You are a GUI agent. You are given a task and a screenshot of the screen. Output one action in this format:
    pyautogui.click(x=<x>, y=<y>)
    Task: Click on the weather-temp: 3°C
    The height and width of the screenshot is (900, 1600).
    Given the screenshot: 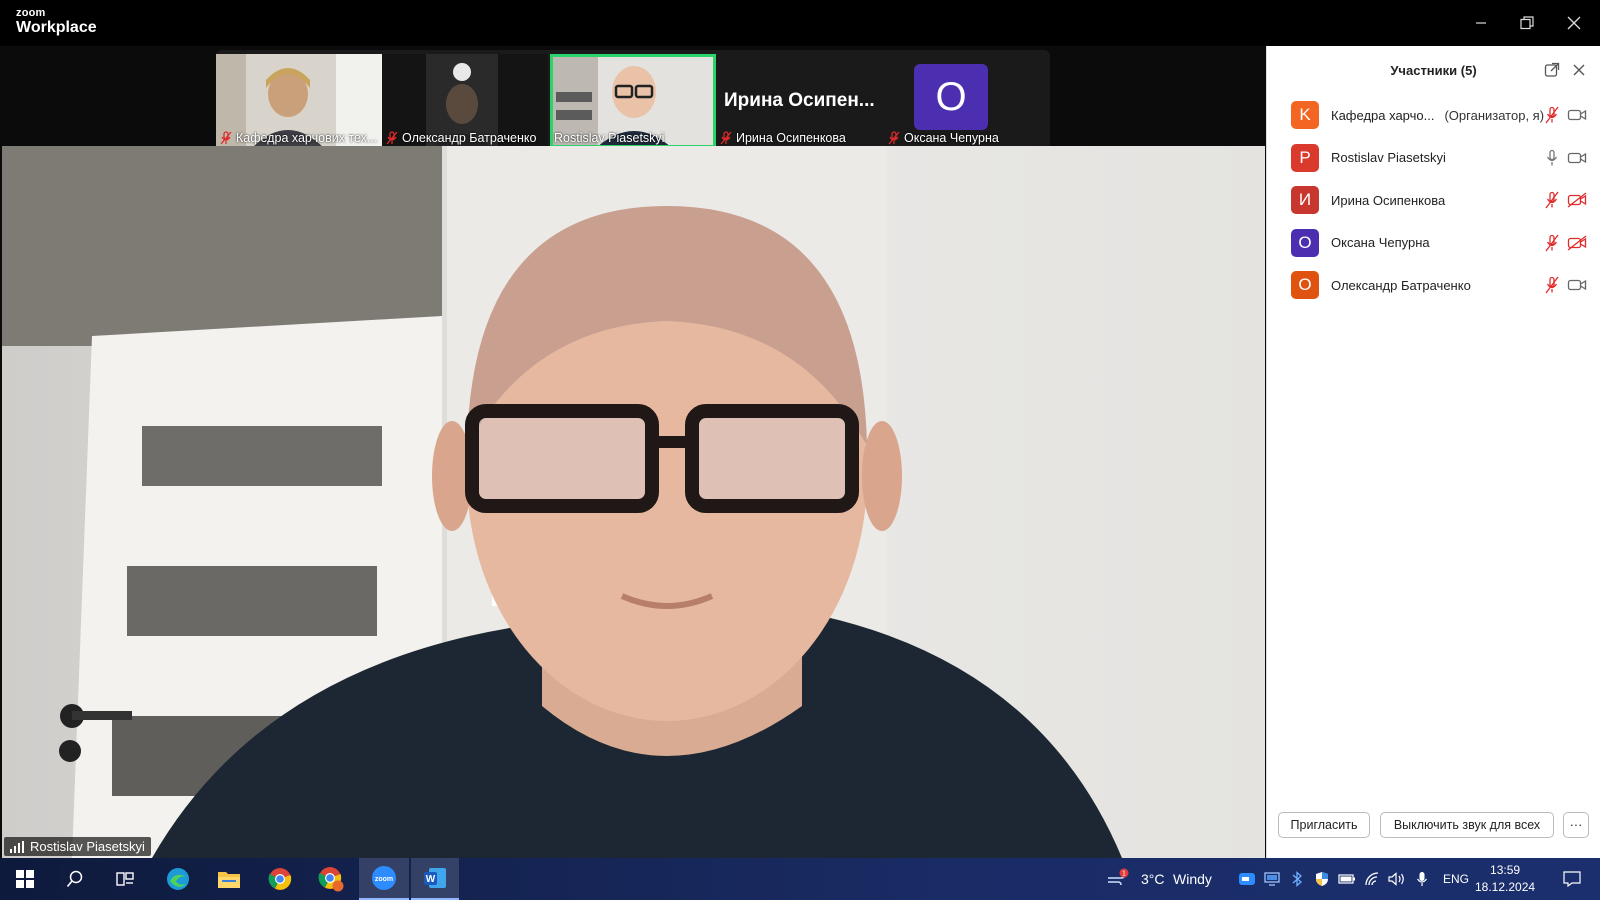 What is the action you would take?
    pyautogui.click(x=1153, y=879)
    